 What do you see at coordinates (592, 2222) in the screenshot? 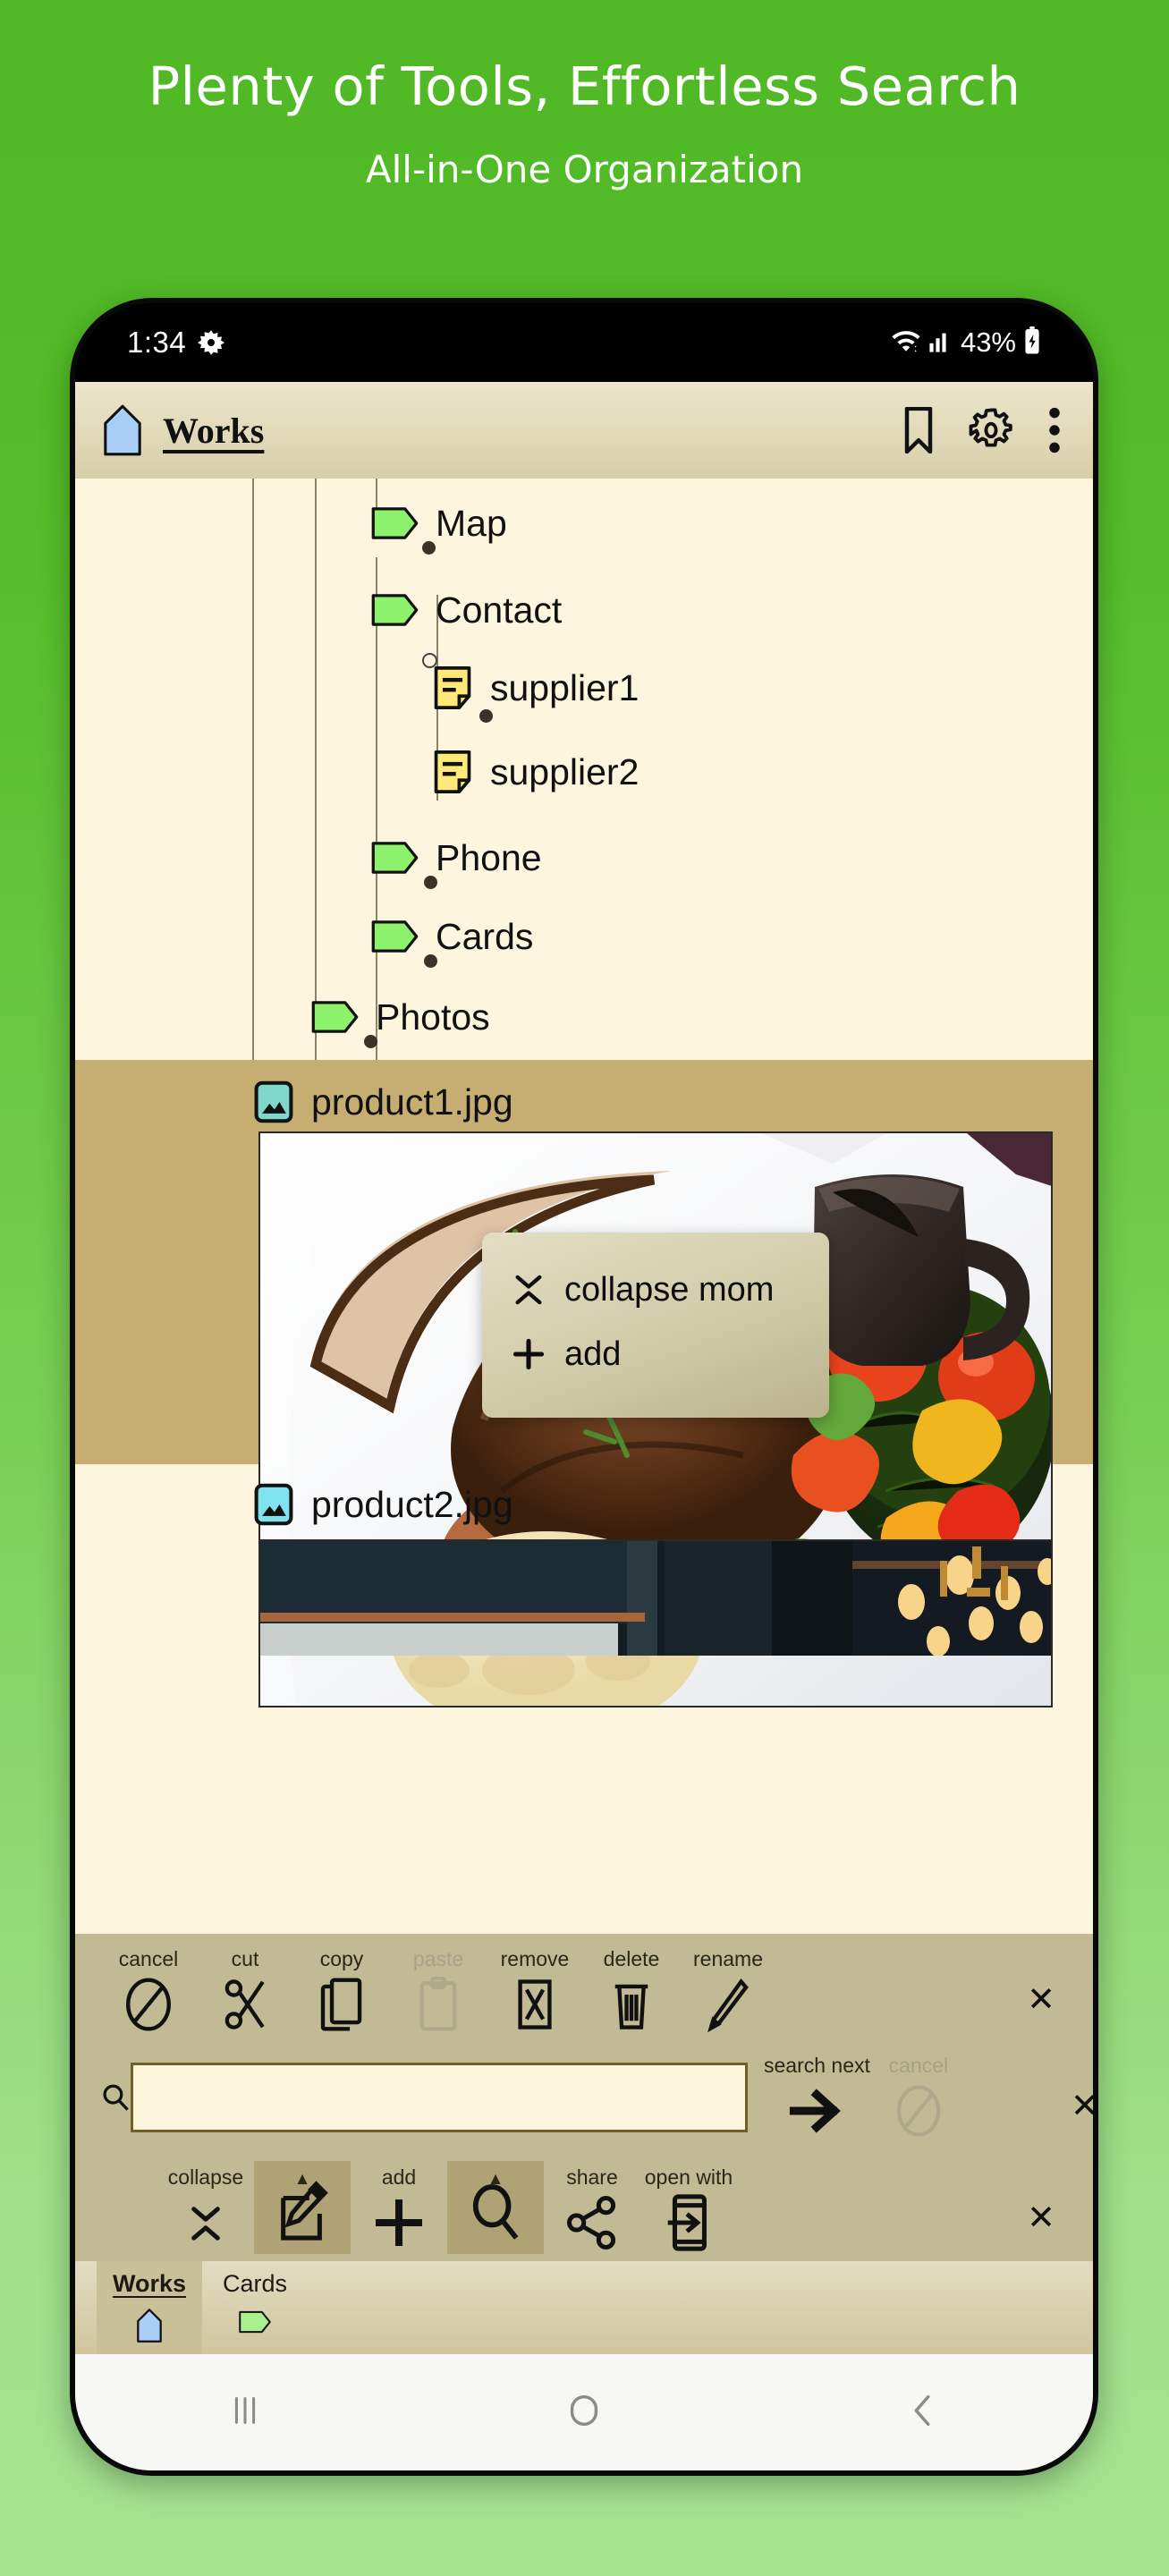
I see `share-icon` at bounding box center [592, 2222].